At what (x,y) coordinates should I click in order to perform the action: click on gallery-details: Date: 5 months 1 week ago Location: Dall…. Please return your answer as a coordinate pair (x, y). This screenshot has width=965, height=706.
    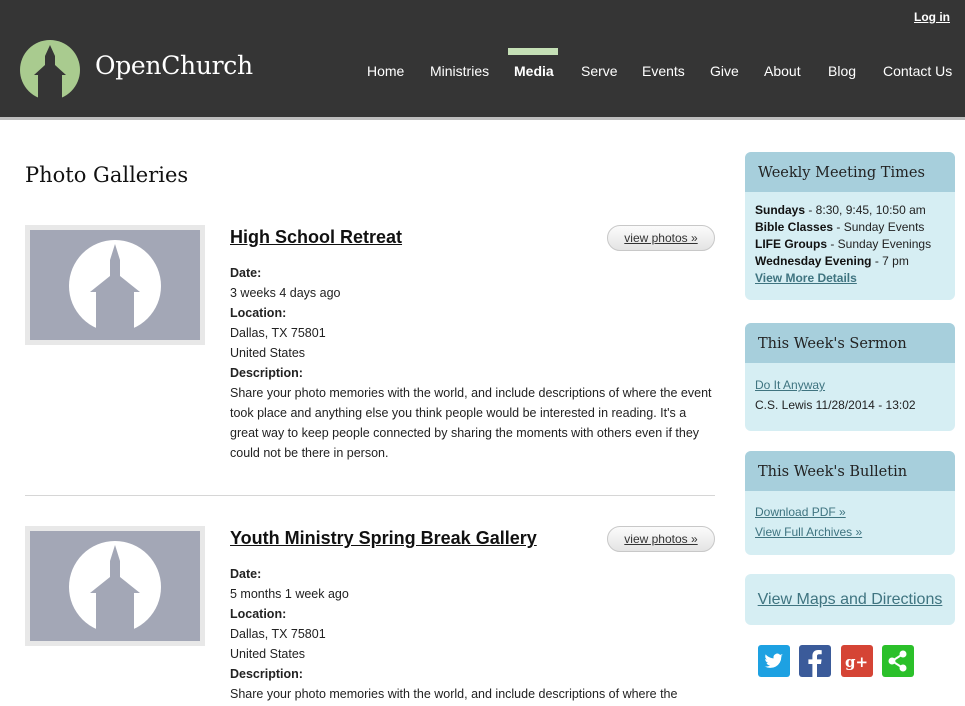
    Looking at the image, I should click on (472, 634).